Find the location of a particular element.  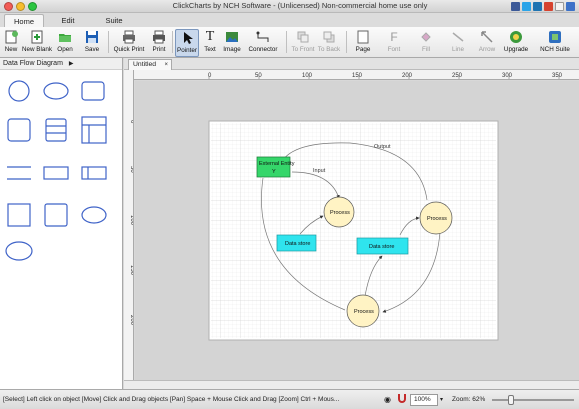

line-button: Line is located at coordinates (458, 43).